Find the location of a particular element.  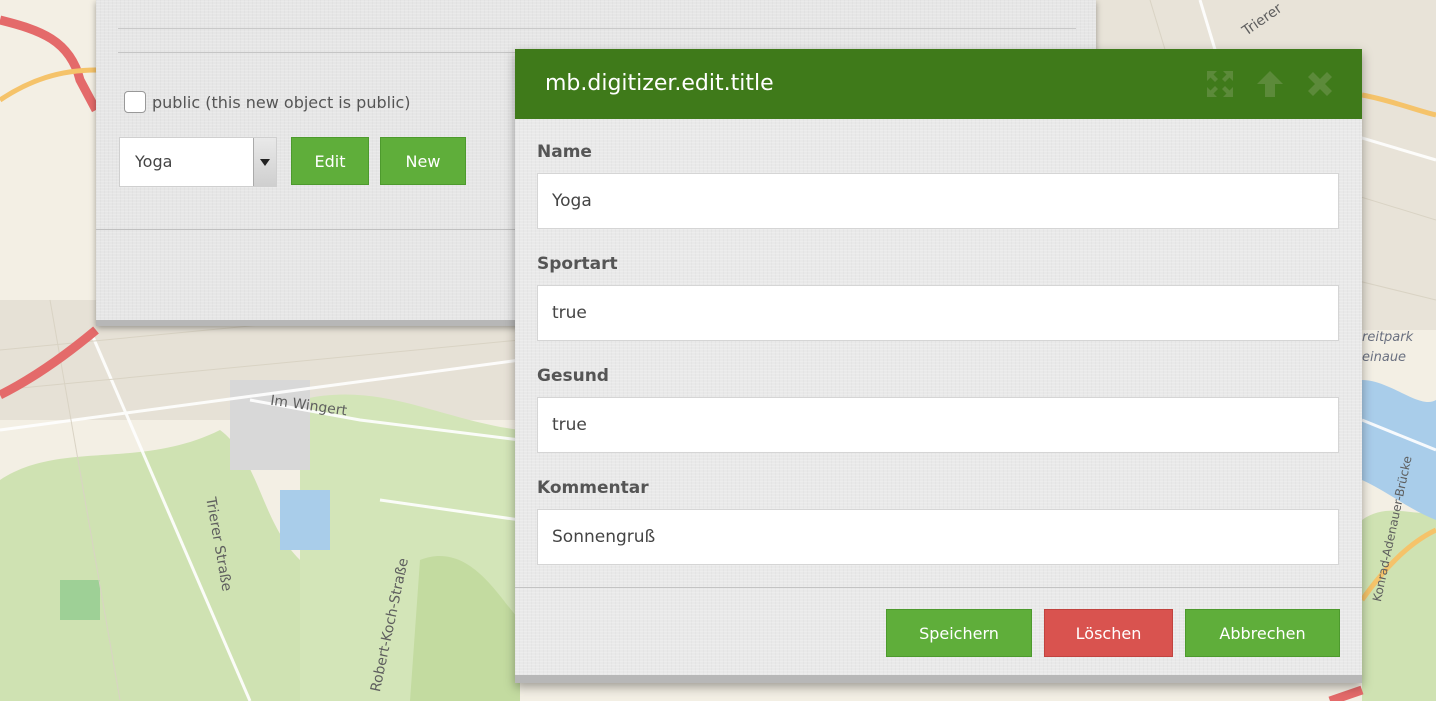

close-icon is located at coordinates (1320, 84).